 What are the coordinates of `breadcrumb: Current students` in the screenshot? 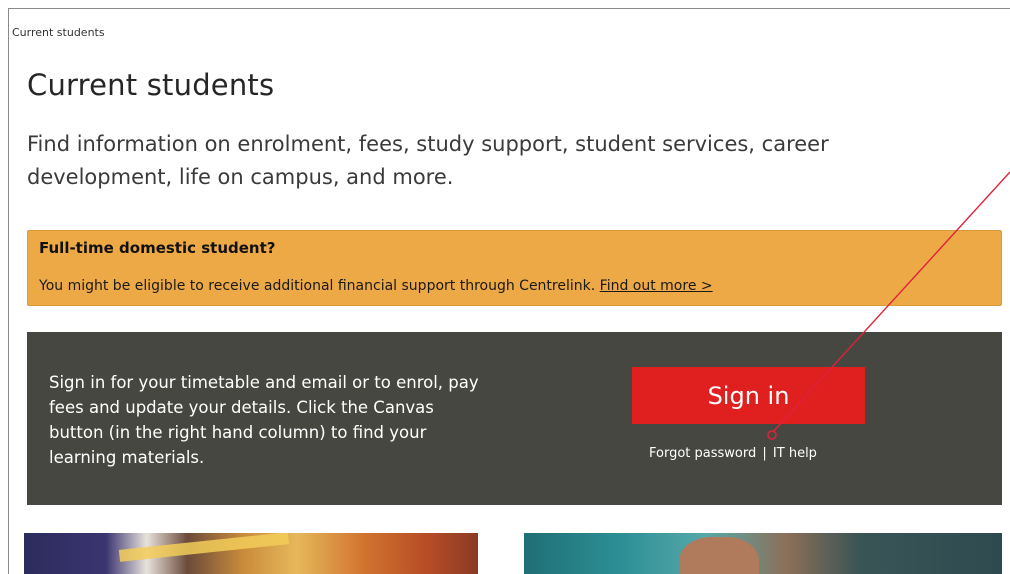 It's located at (58, 32).